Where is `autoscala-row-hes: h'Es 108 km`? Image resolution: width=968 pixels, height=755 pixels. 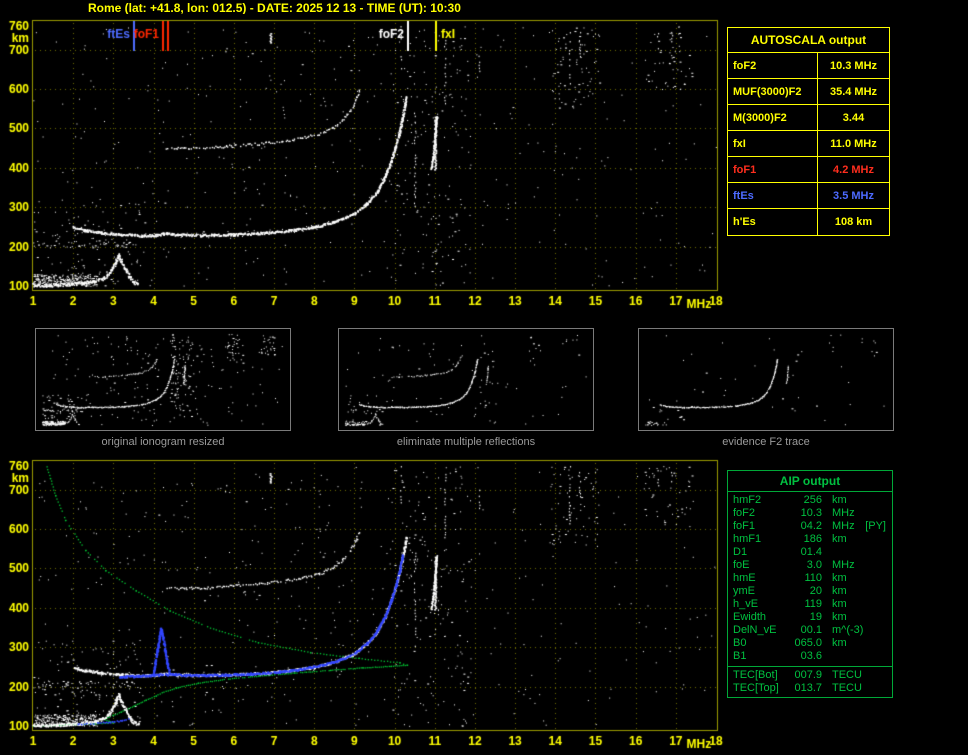
autoscala-row-hes: h'Es 108 km is located at coordinates (808, 222).